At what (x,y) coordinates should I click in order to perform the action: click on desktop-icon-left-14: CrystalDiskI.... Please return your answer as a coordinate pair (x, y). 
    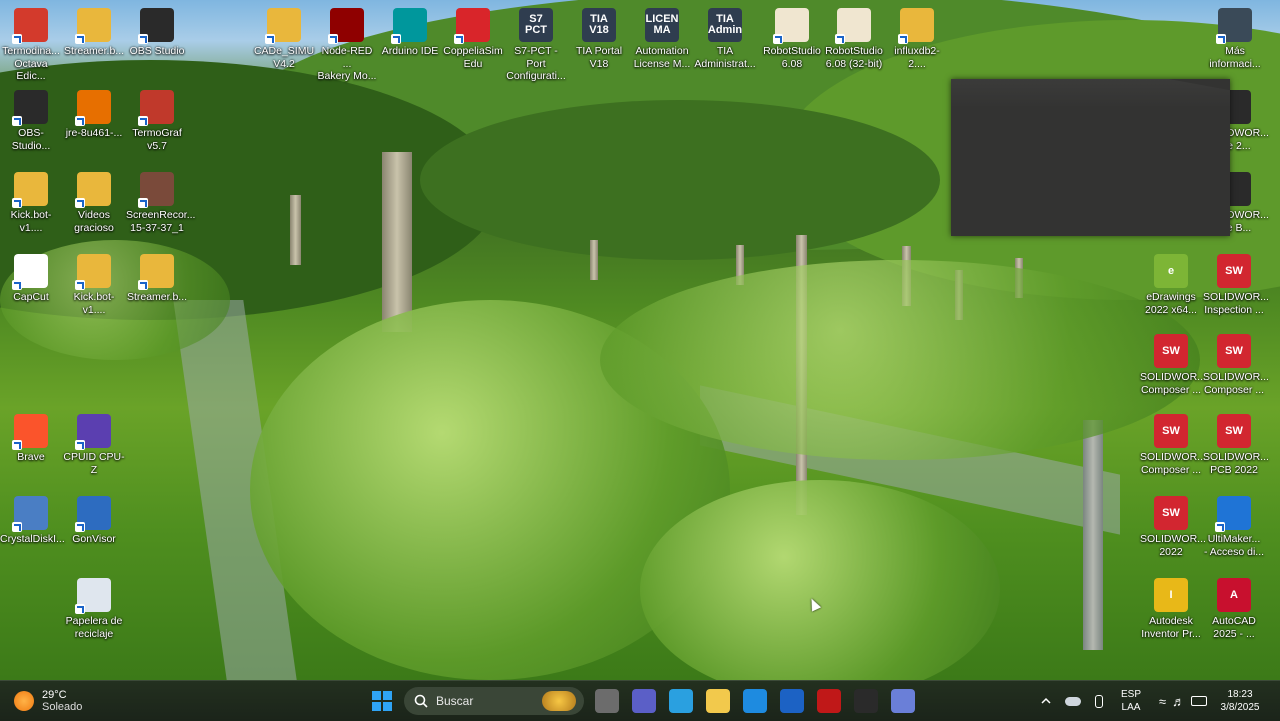
    Looking at the image, I should click on (32, 519).